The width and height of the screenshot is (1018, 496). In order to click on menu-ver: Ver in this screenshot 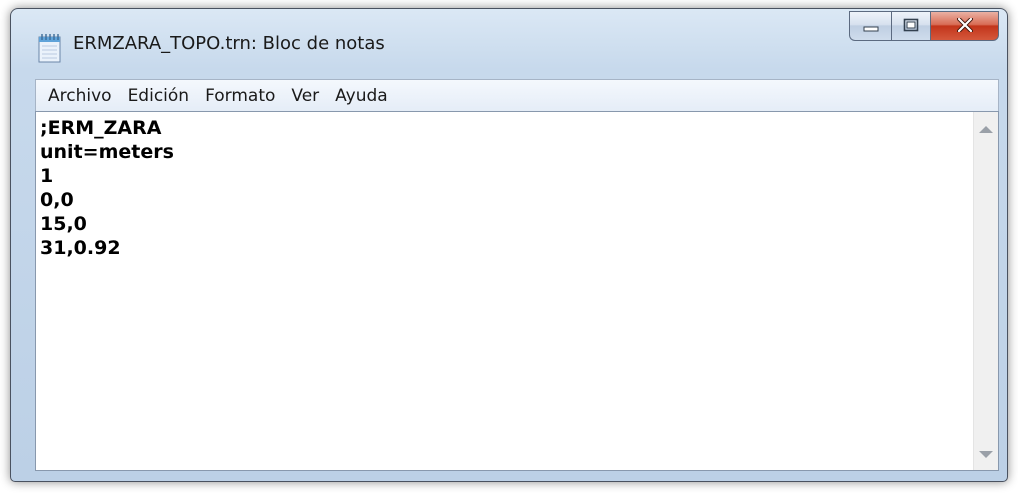, I will do `click(305, 96)`.